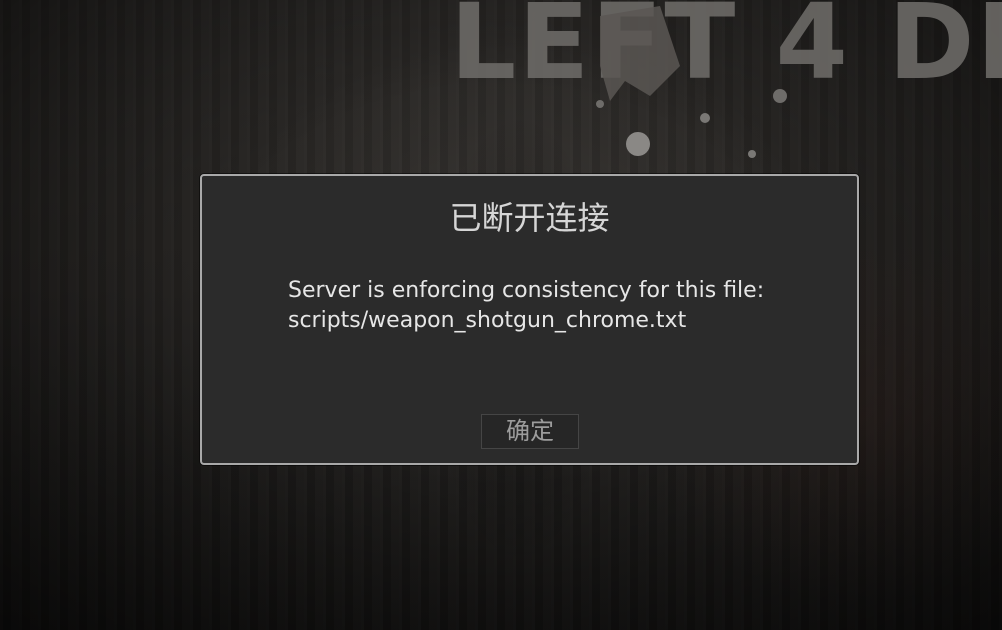 The width and height of the screenshot is (1002, 630). Describe the element at coordinates (529, 218) in the screenshot. I see `dialog-title: 已断开连接` at that location.